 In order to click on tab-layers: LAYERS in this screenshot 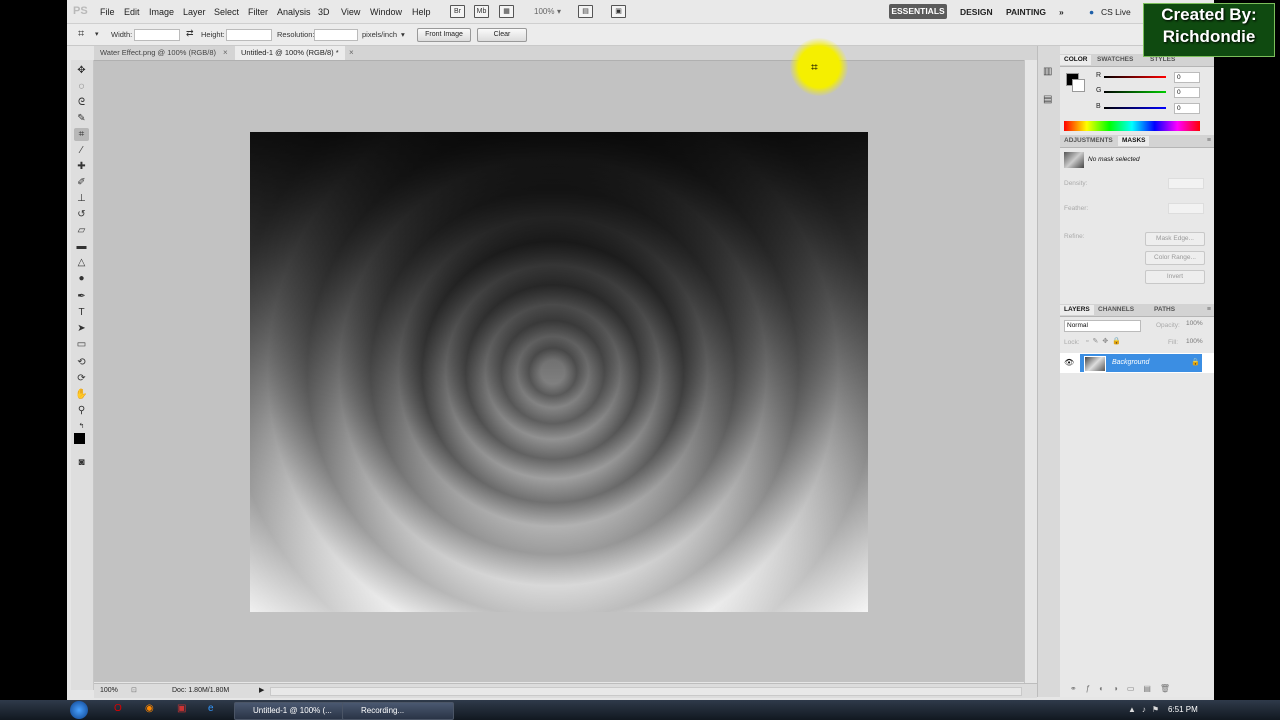, I will do `click(1077, 310)`.